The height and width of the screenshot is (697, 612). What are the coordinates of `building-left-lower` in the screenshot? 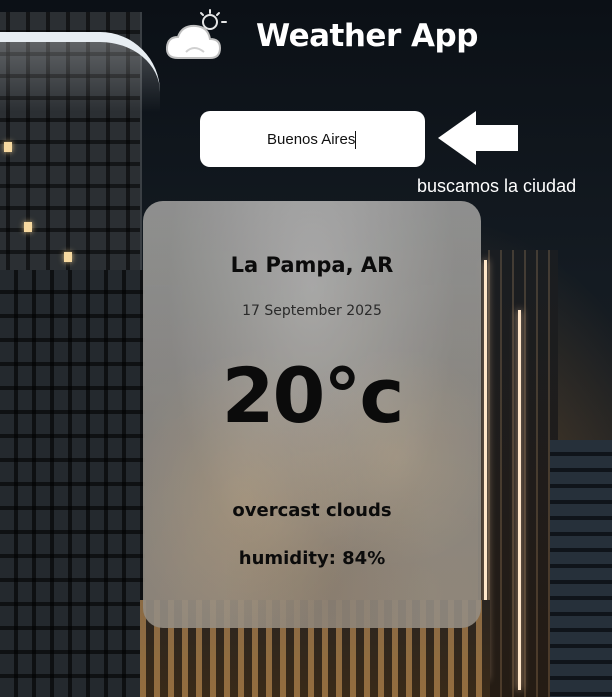 It's located at (72, 483).